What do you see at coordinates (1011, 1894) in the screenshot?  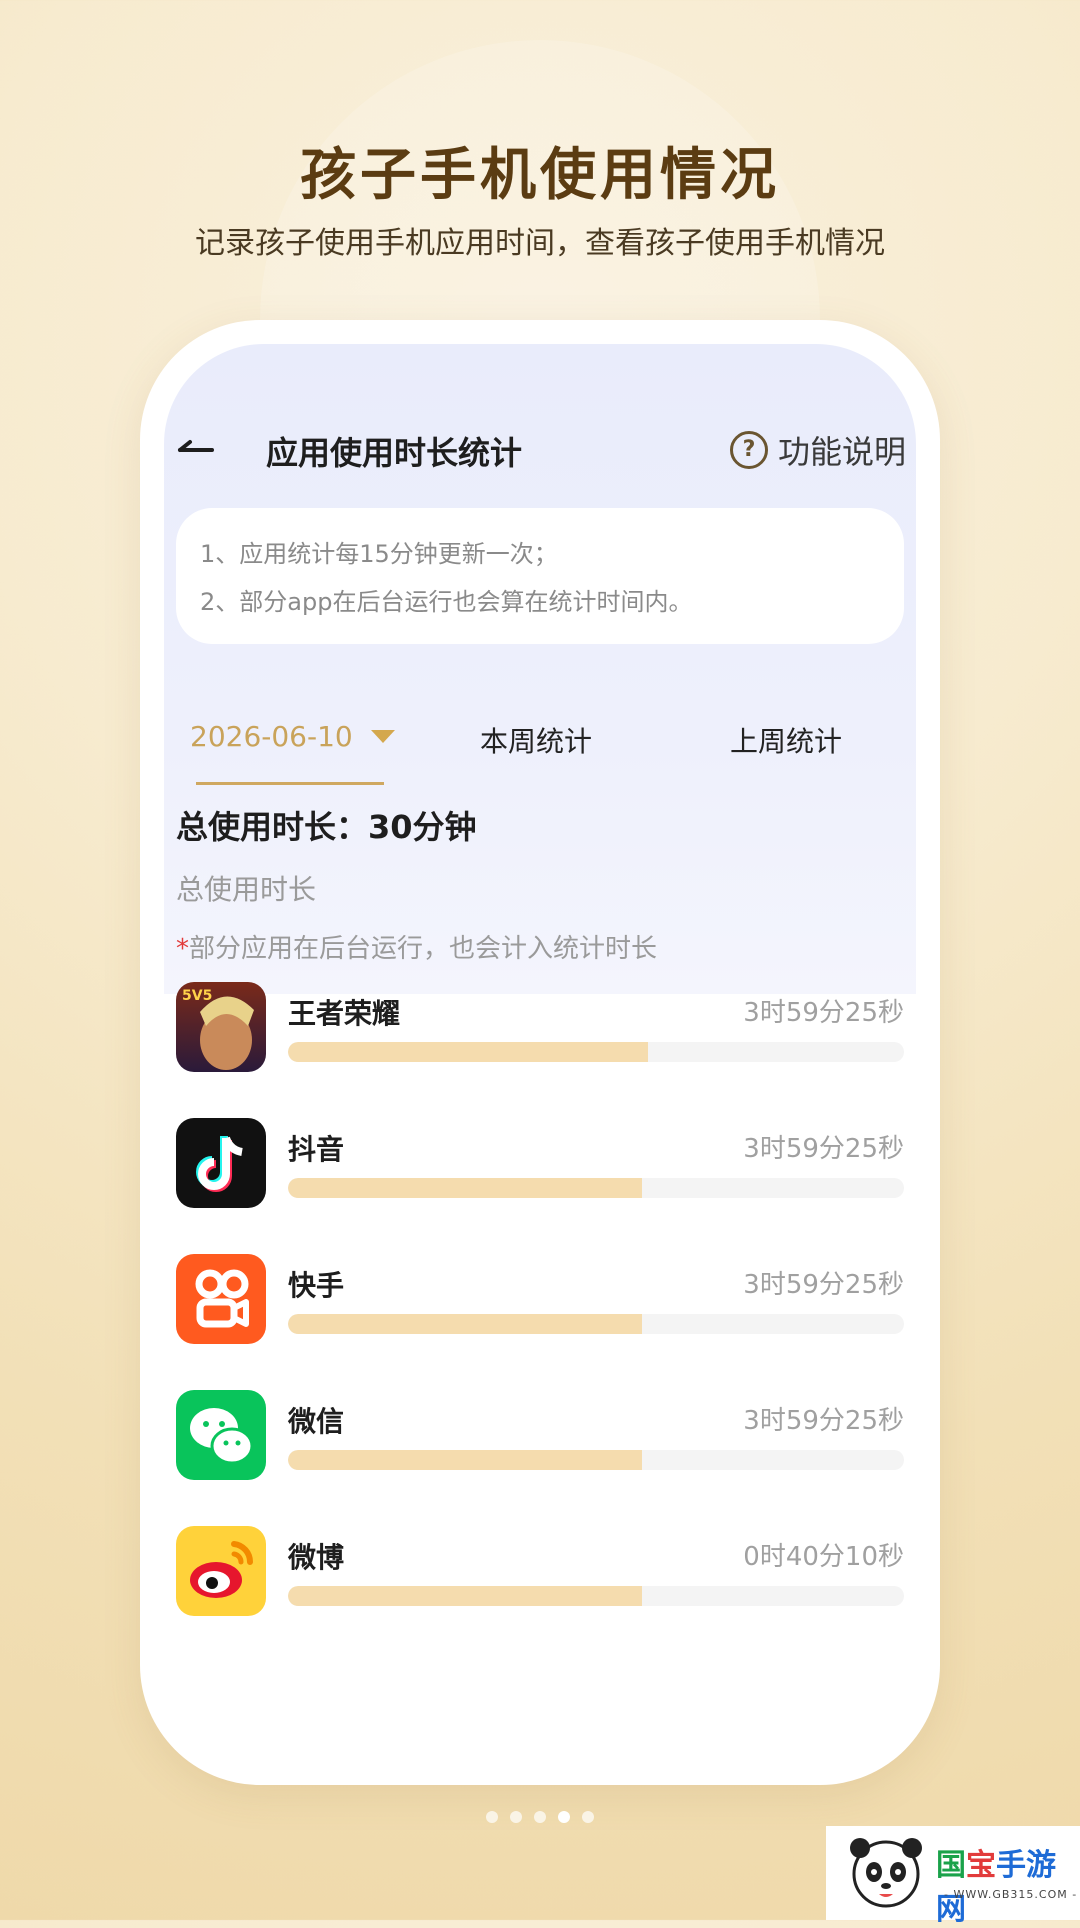 I see `watermark-url: - WWW.GB315.COM -` at bounding box center [1011, 1894].